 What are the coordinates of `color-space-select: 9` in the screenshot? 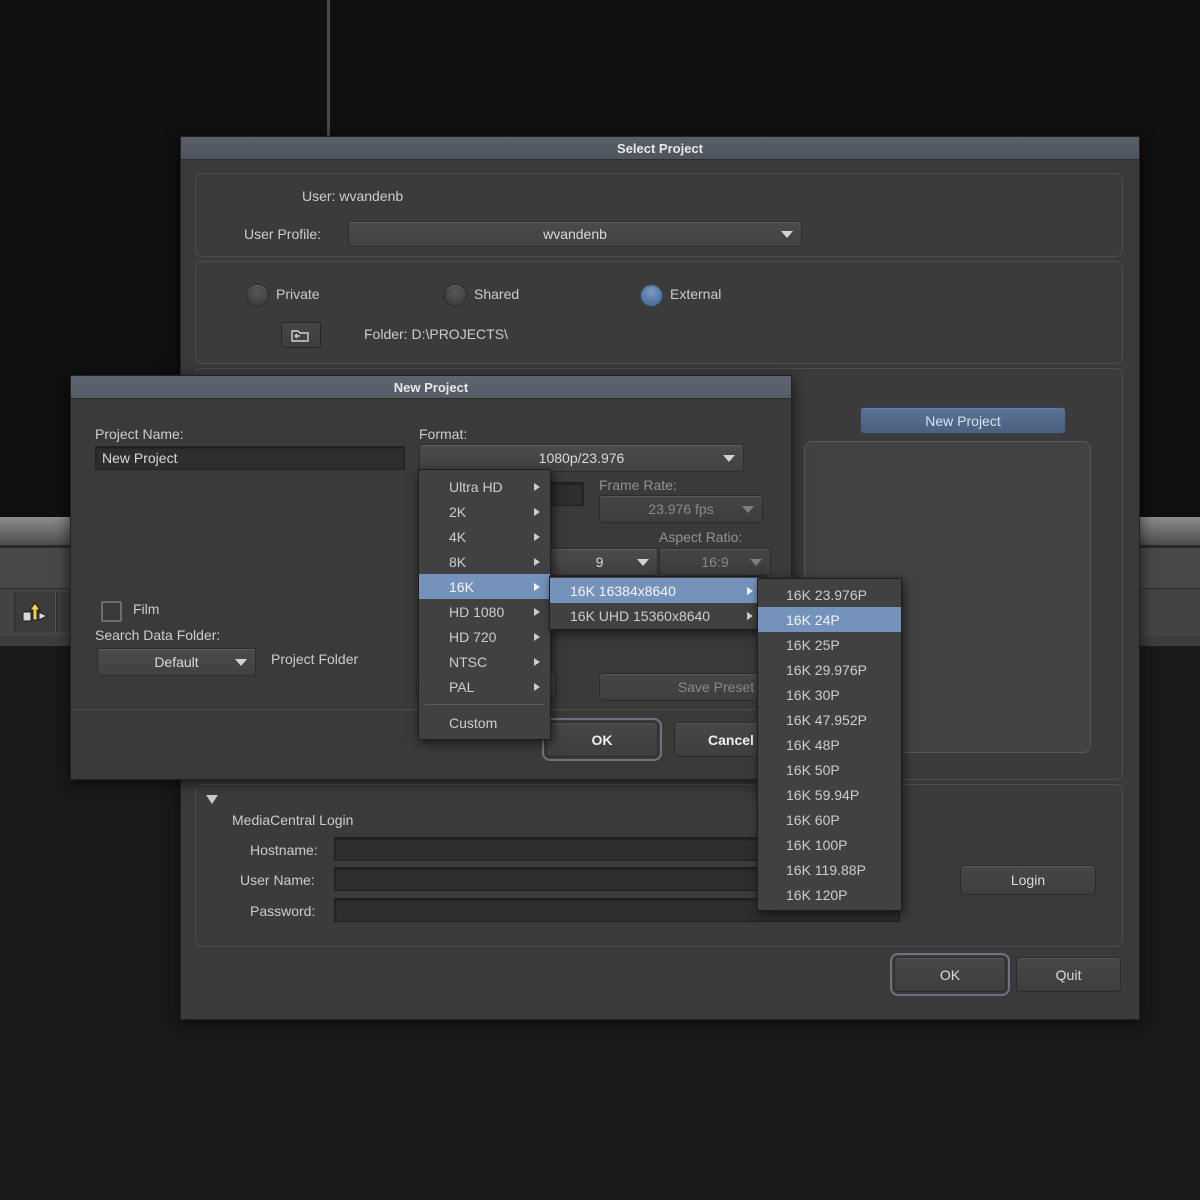 It's located at (599, 562).